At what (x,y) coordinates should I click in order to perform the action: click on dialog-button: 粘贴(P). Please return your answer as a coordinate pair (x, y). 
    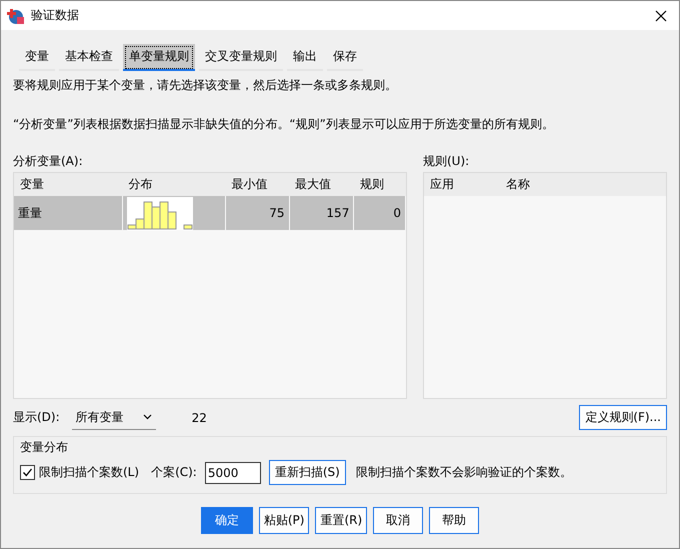
    Looking at the image, I should click on (284, 520).